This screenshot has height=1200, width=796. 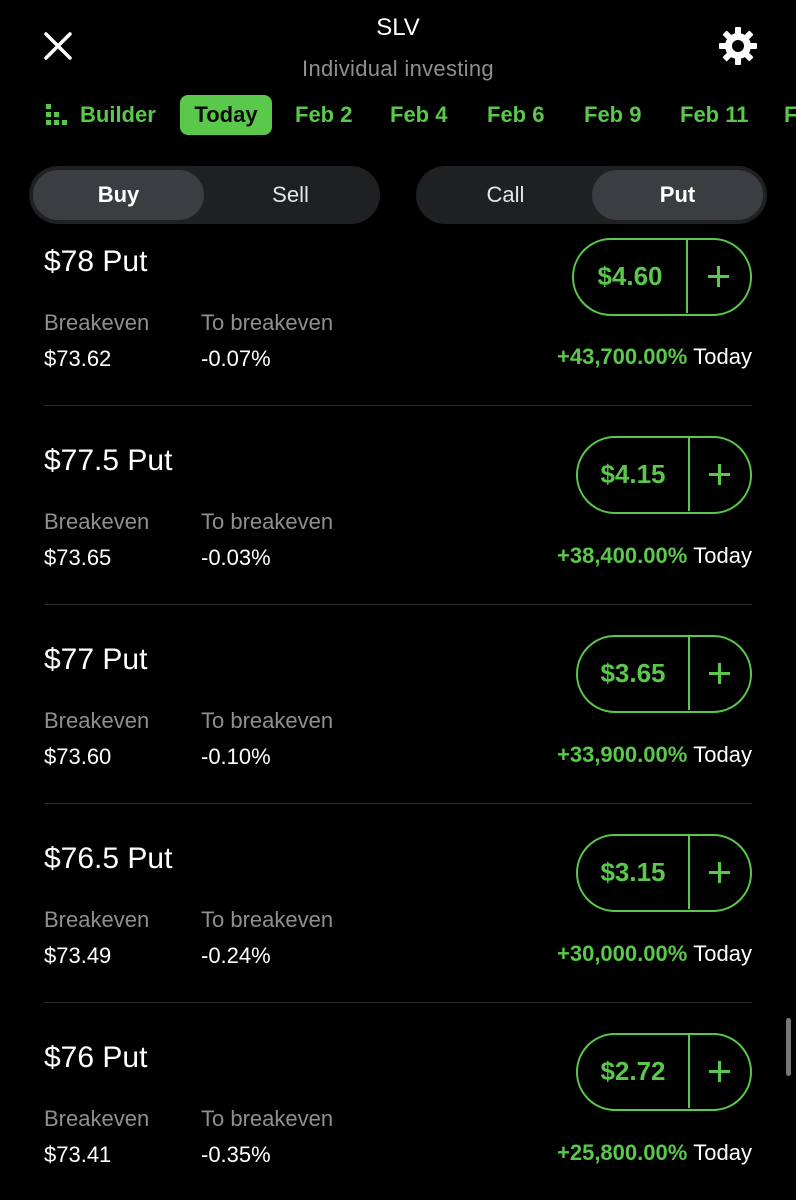 What do you see at coordinates (78, 955) in the screenshot?
I see `breakeven-value: $73.49` at bounding box center [78, 955].